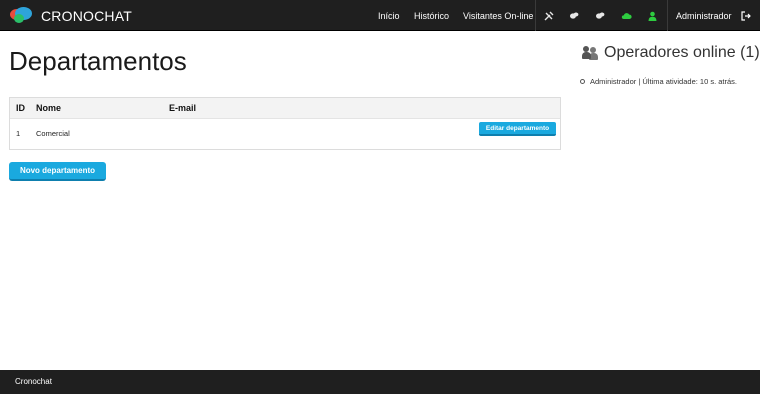 This screenshot has width=760, height=394. I want to click on table-header: ID Nome E-mail, so click(285, 108).